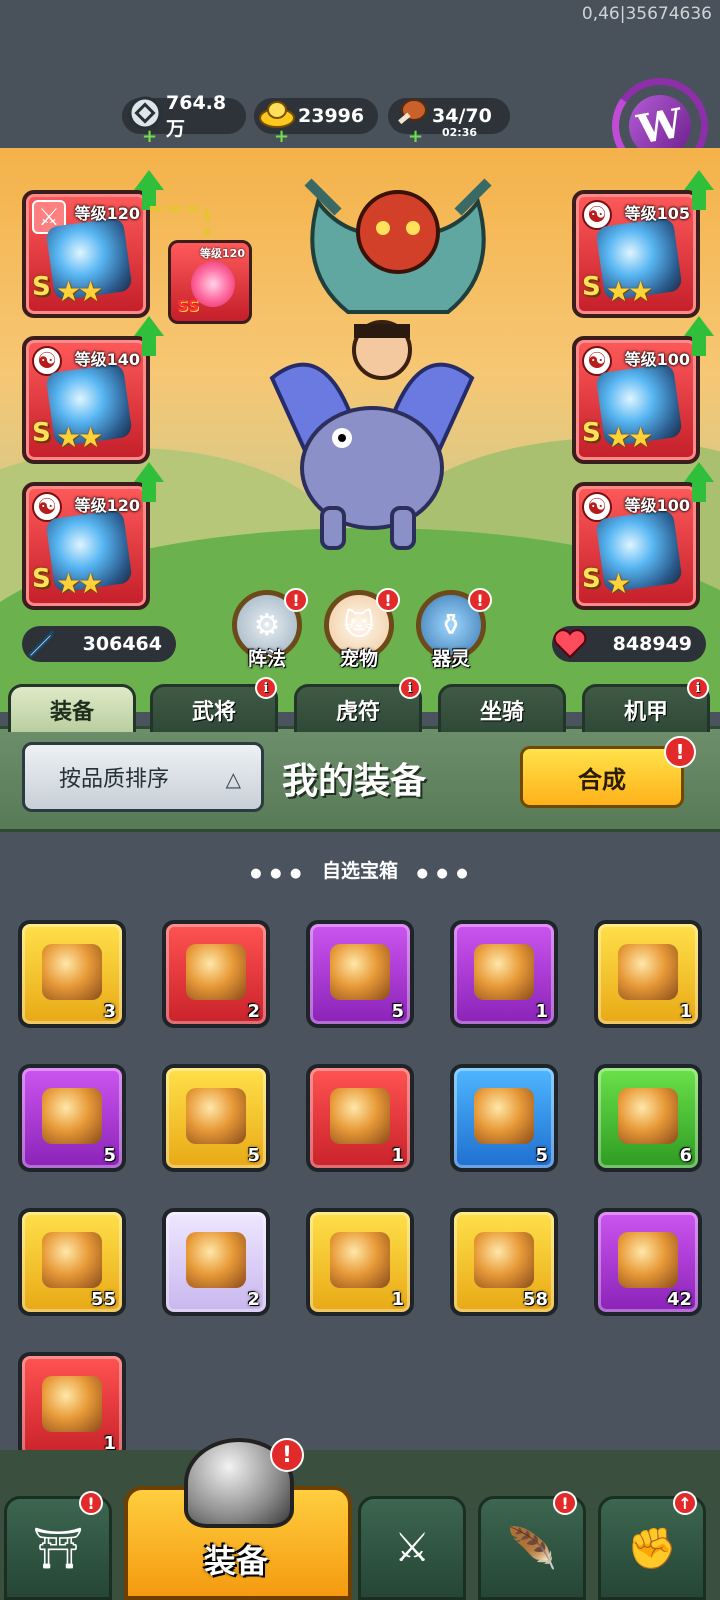 This screenshot has width=720, height=1600. Describe the element at coordinates (143, 777) in the screenshot. I see `sort-dropdown: 按品质排序 △` at that location.